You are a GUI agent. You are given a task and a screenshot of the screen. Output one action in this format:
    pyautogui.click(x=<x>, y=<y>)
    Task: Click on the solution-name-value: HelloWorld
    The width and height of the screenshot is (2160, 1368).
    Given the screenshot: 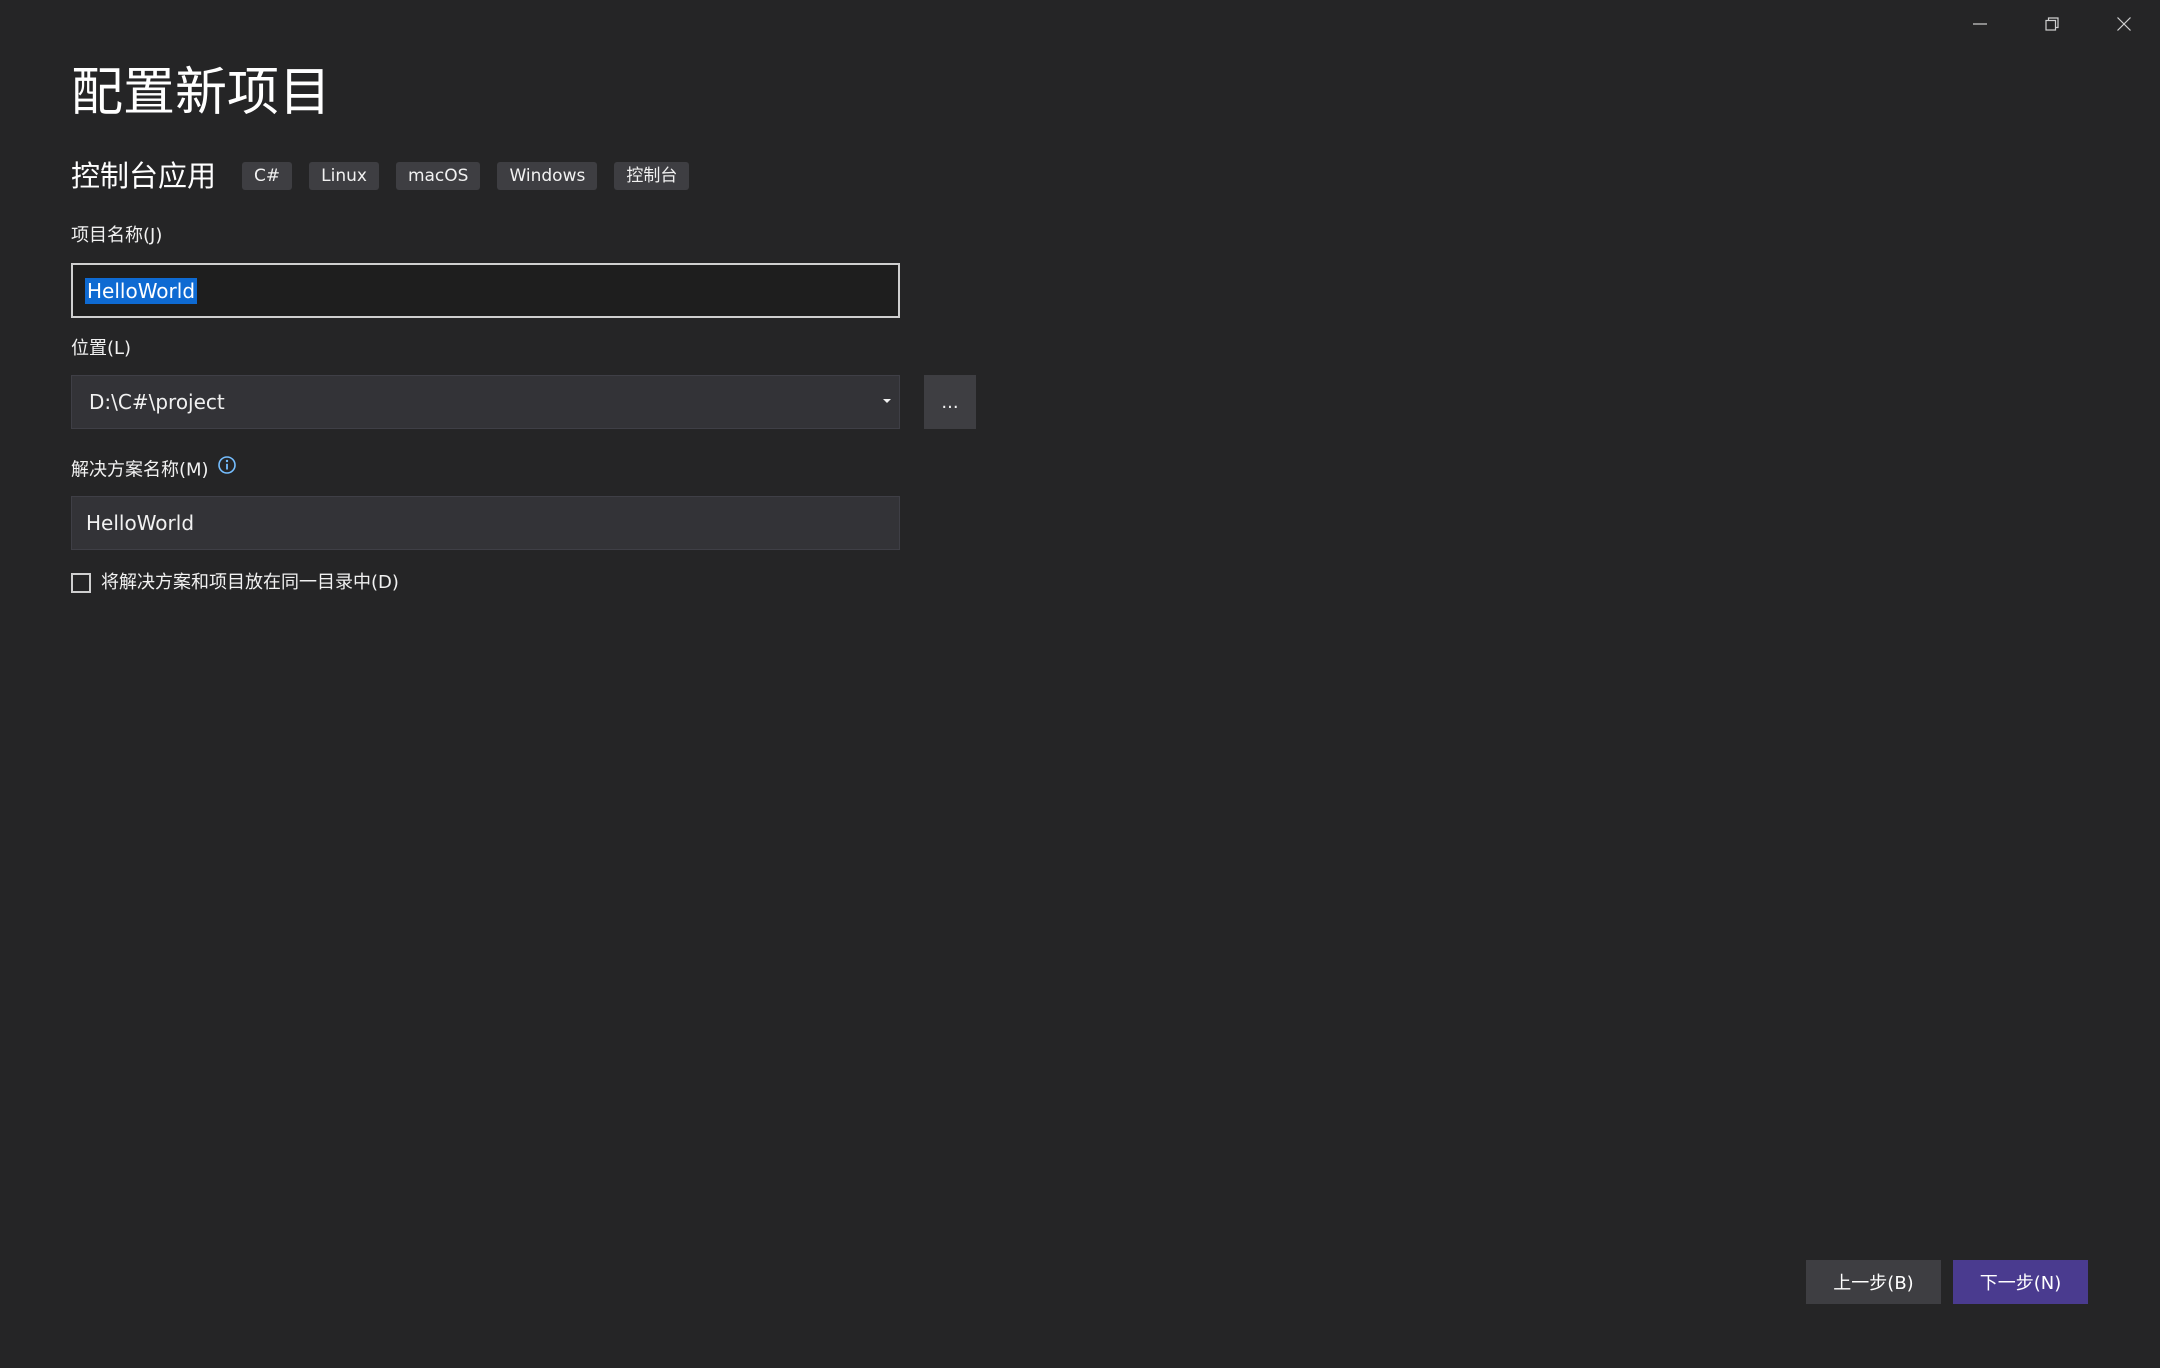 What is the action you would take?
    pyautogui.click(x=140, y=523)
    